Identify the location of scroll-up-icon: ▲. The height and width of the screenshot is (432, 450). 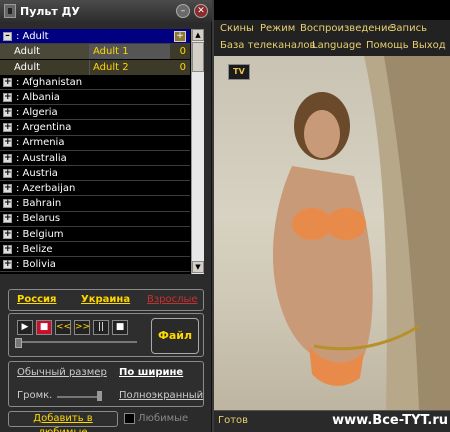
(198, 35).